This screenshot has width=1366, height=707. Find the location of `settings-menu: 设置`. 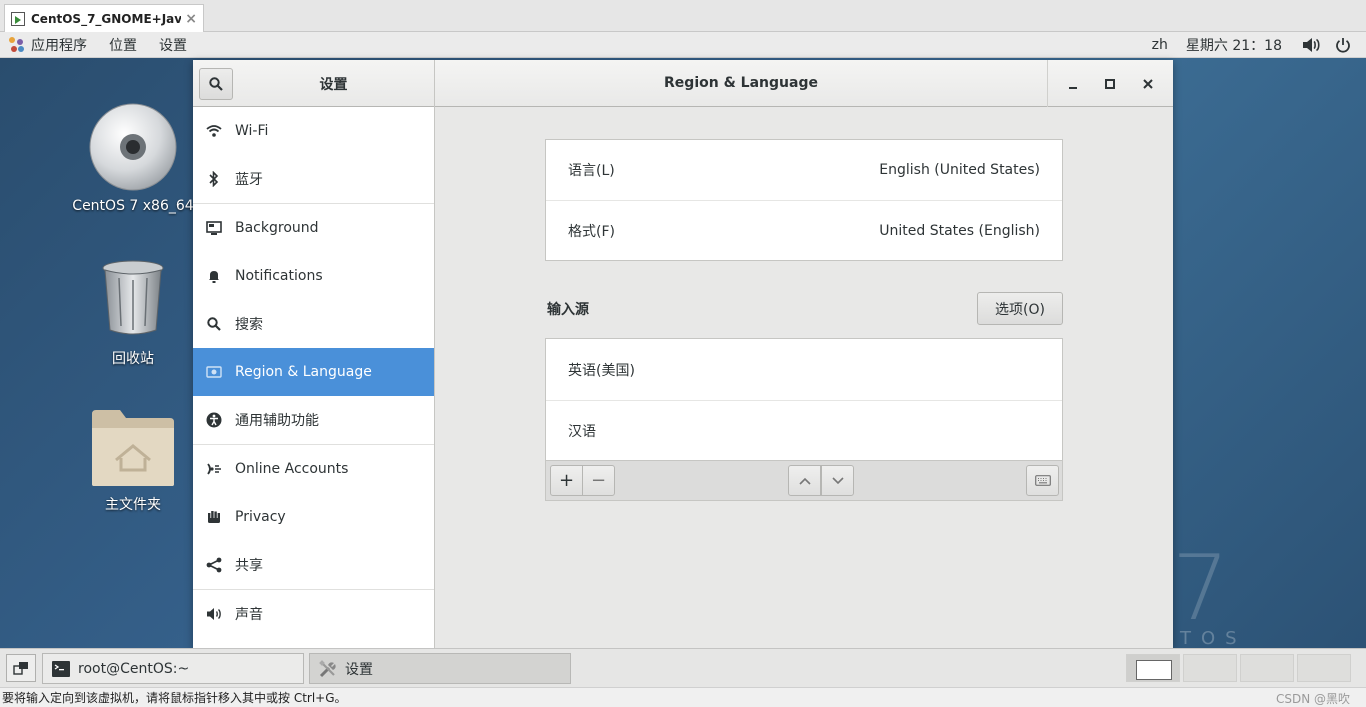

settings-menu: 设置 is located at coordinates (173, 45).